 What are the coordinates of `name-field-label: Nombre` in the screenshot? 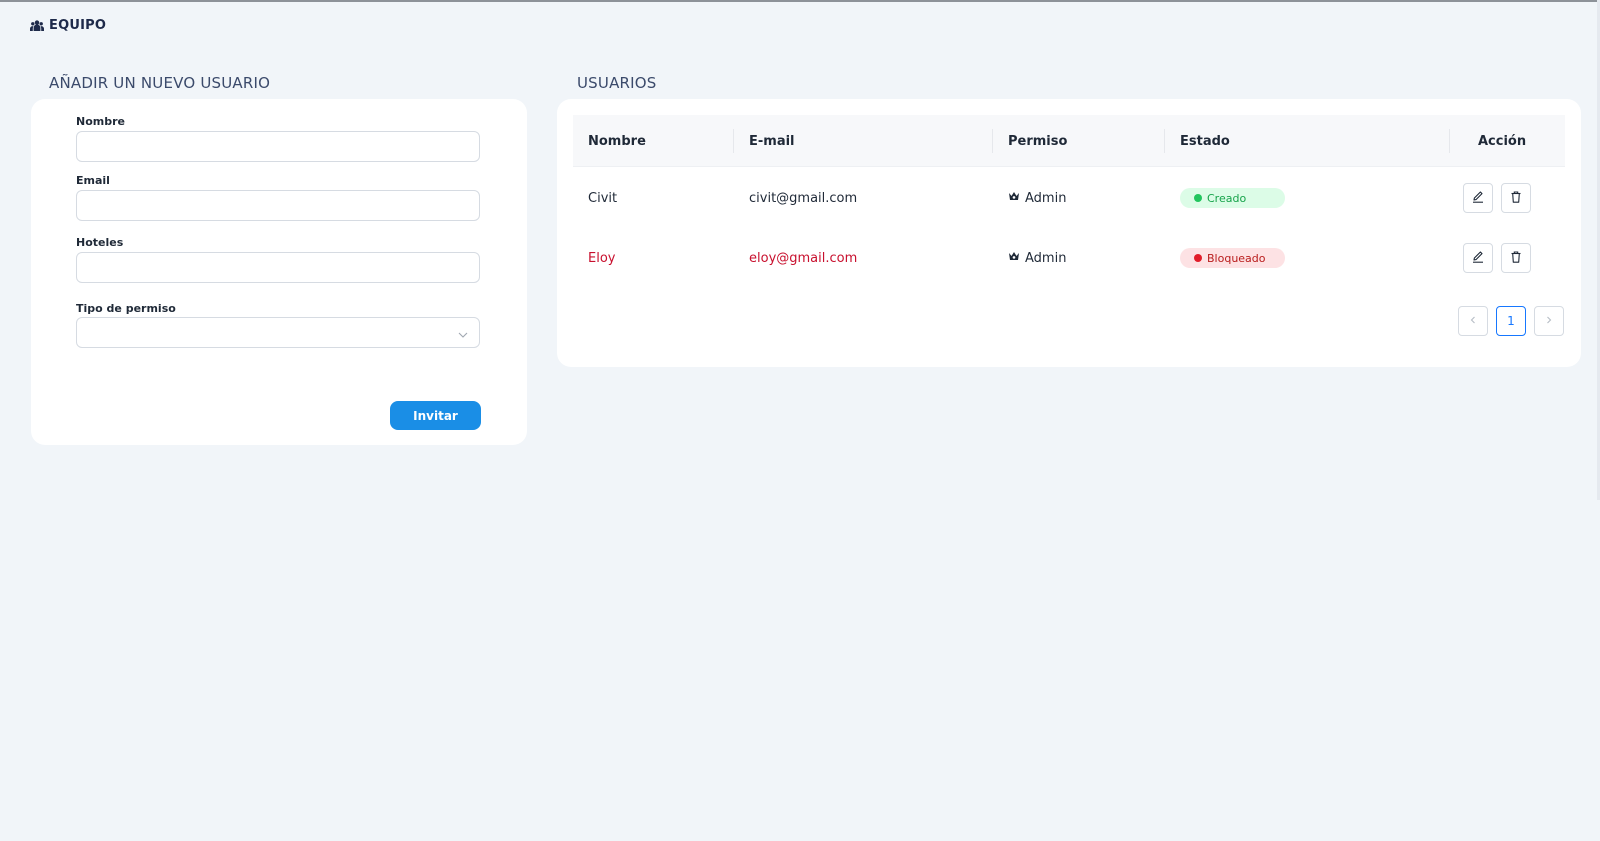 It's located at (100, 121).